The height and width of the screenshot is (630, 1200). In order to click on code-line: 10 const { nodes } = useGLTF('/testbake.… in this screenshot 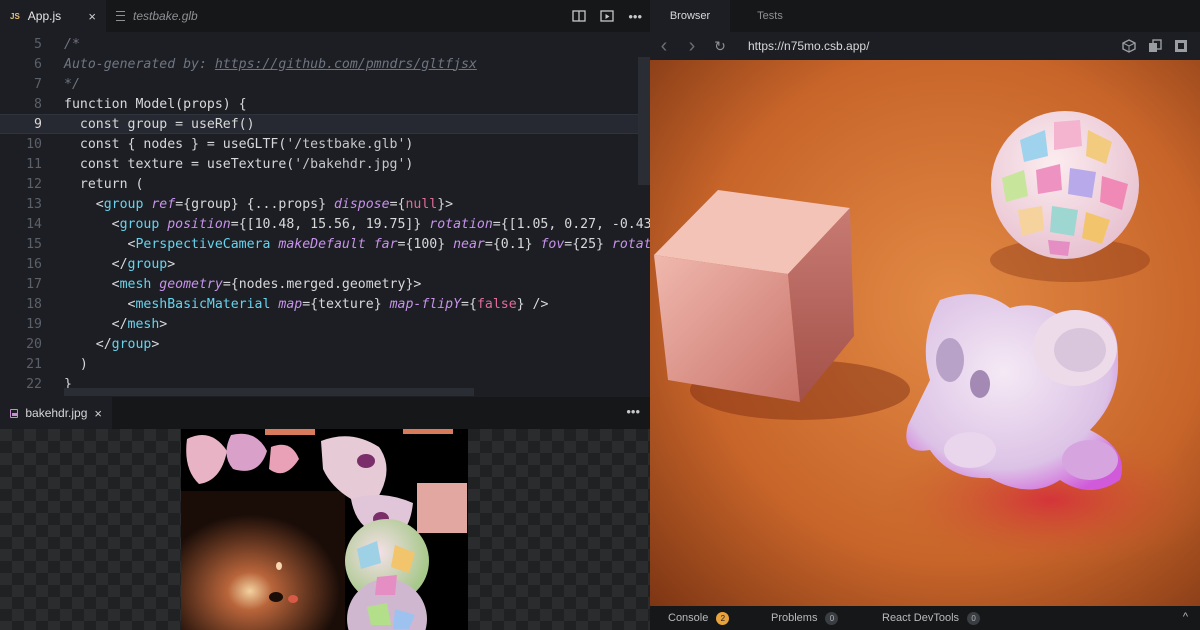, I will do `click(325, 144)`.